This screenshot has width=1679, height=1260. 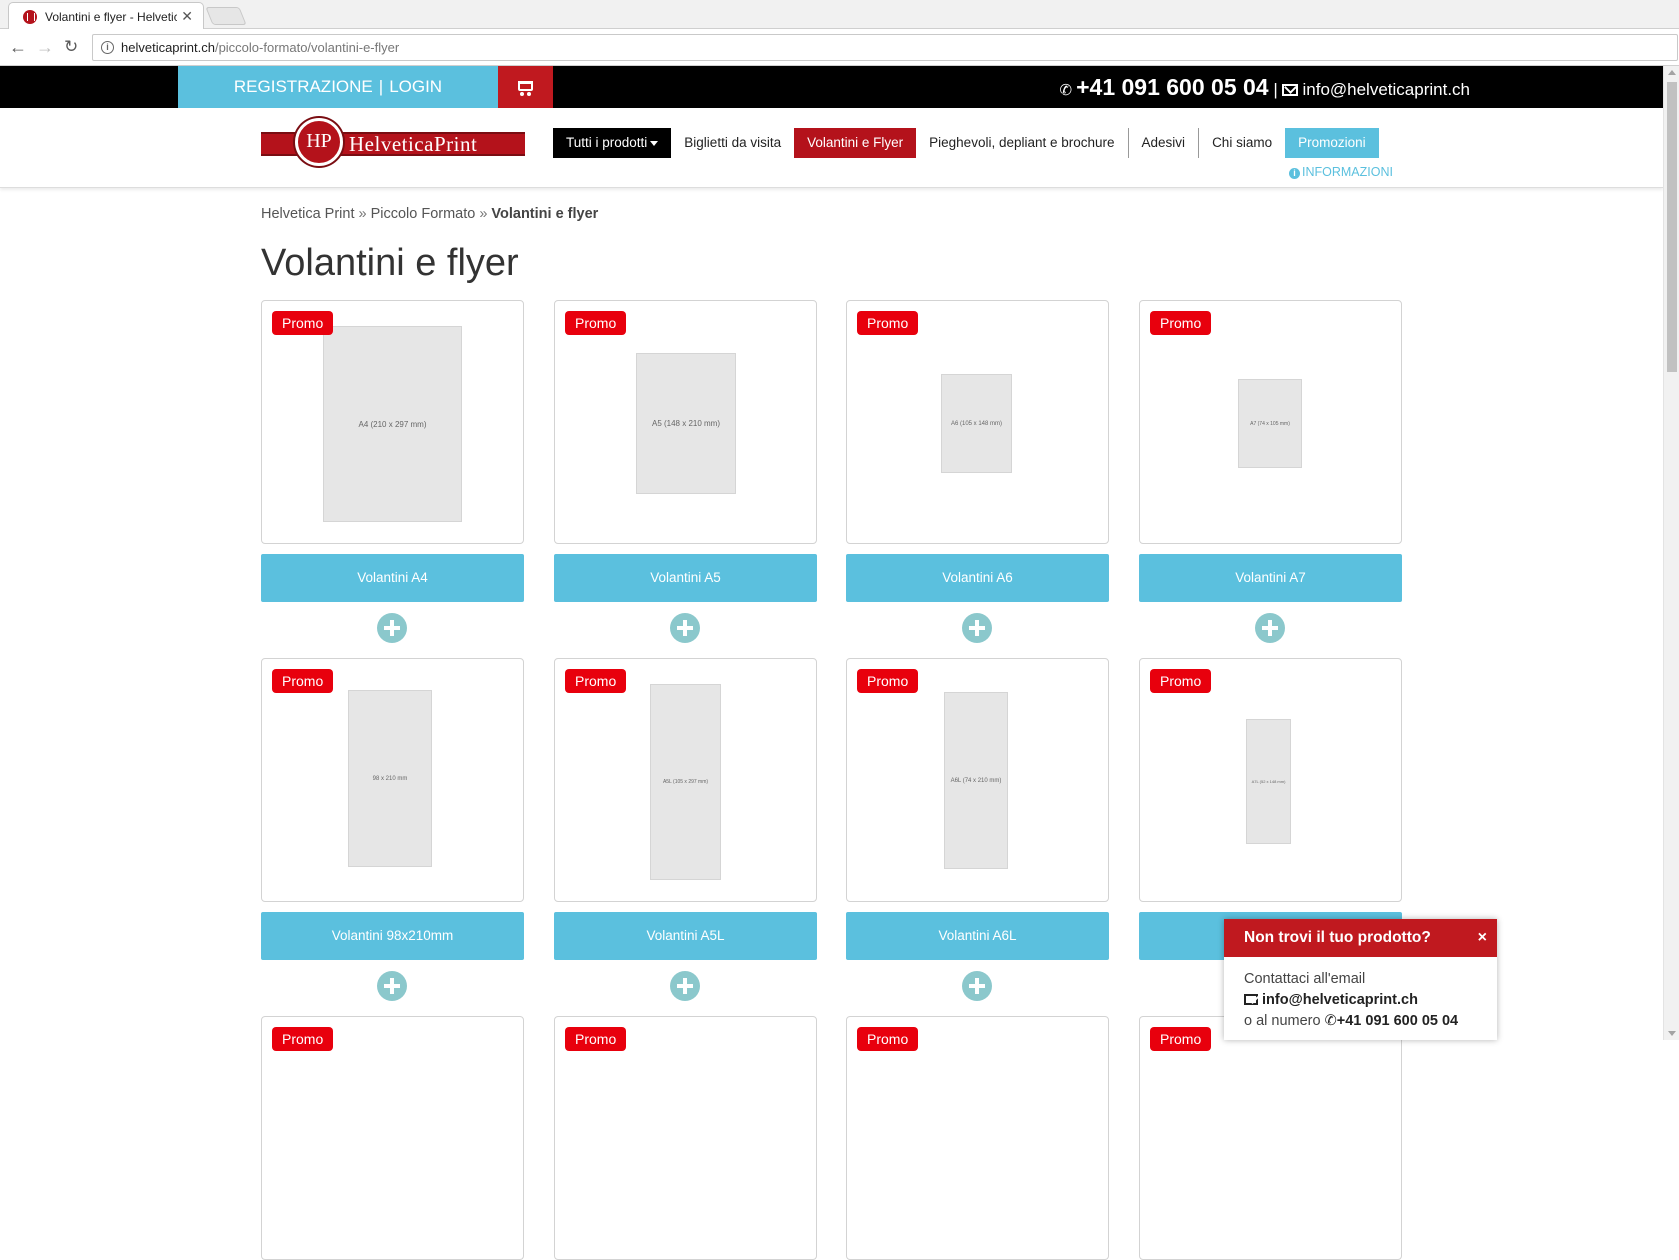 What do you see at coordinates (319, 142) in the screenshot?
I see `logo-seal: HP` at bounding box center [319, 142].